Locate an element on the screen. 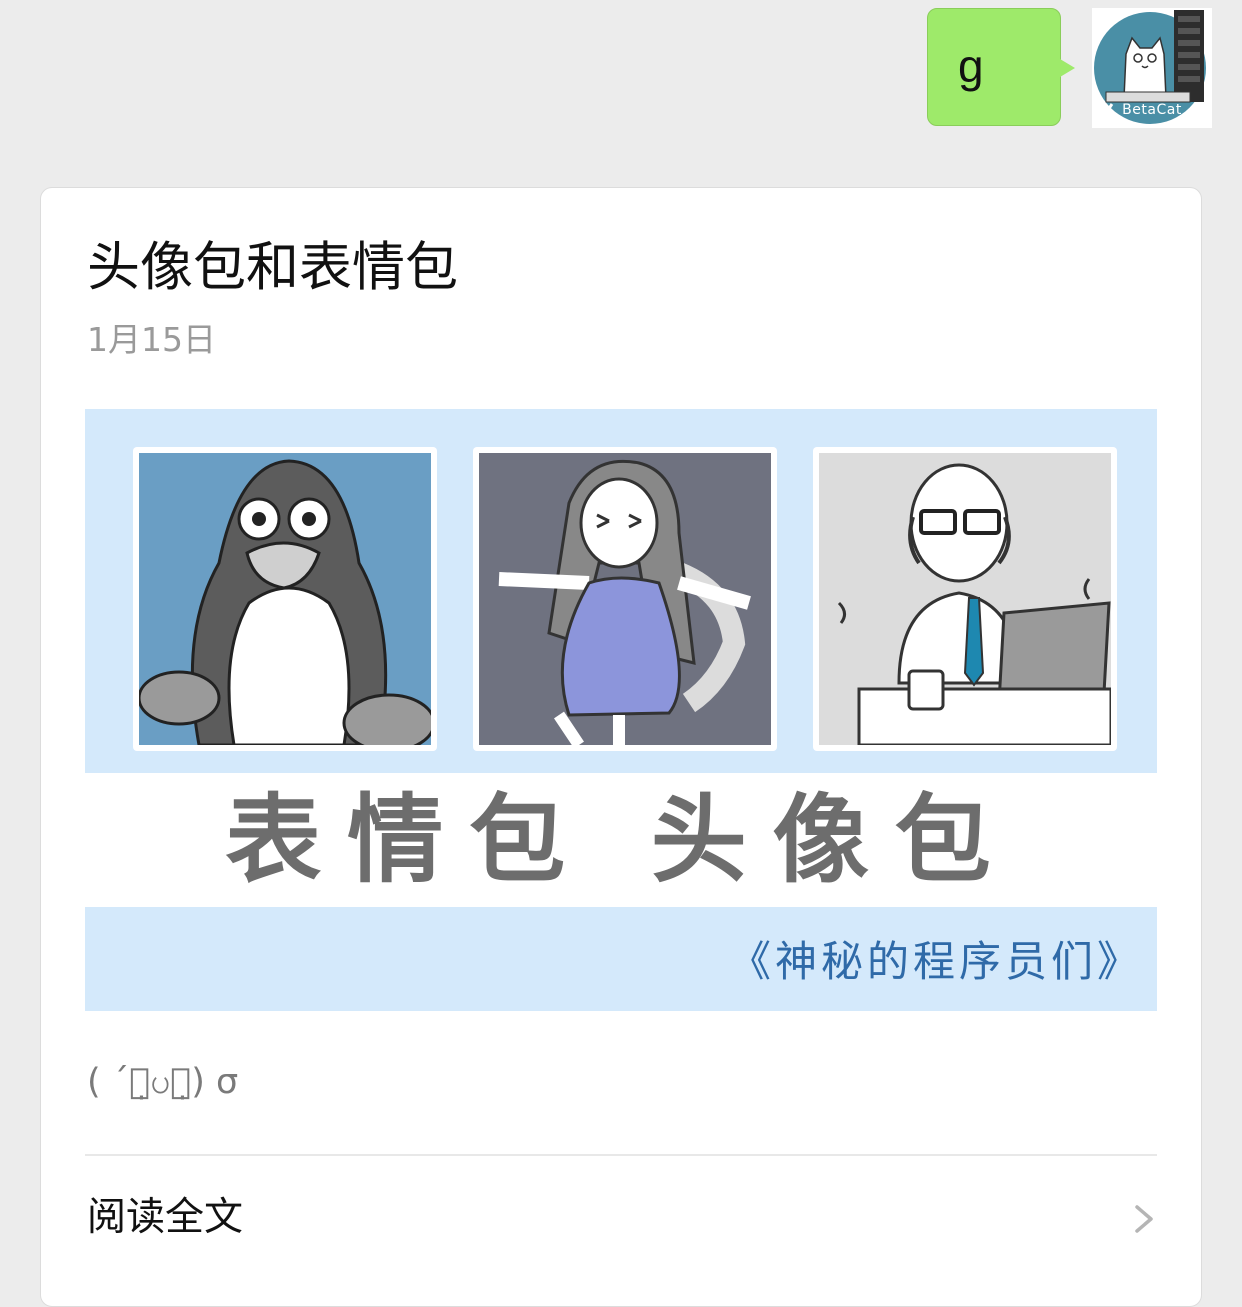 This screenshot has width=1242, height=1307. read-more-row: 阅读全文 is located at coordinates (621, 1218).